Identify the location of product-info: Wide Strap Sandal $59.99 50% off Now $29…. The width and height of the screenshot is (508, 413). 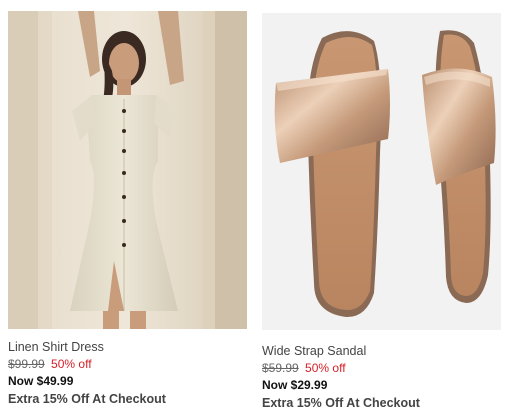
(381, 371).